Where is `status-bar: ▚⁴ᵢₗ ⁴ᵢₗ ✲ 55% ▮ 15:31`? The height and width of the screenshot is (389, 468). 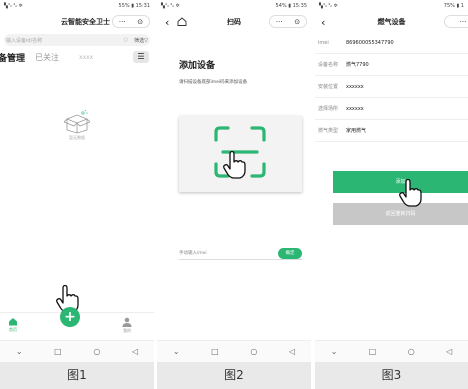
status-bar: ▚⁴ᵢₗ ⁴ᵢₗ ✲ 55% ▮ 15:31 is located at coordinates (77, 6).